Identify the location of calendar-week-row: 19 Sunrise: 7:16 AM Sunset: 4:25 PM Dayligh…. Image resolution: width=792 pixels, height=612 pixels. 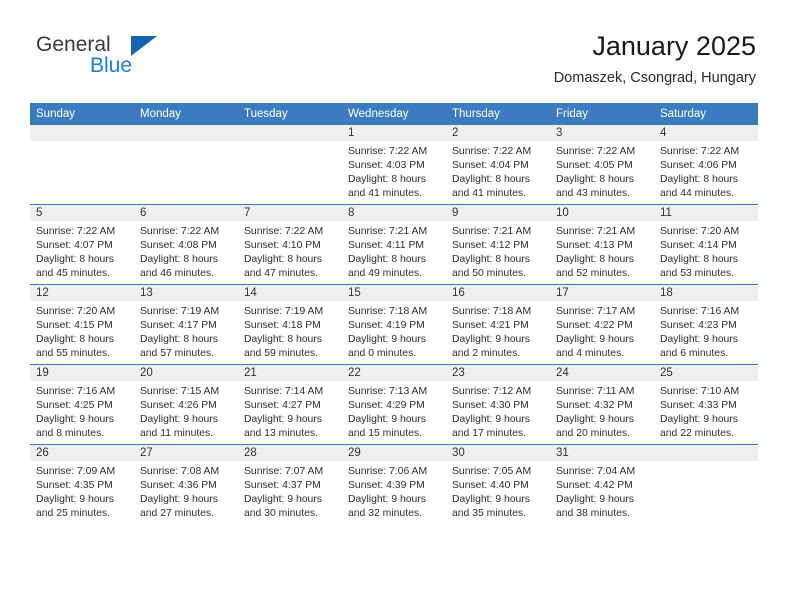
(394, 404).